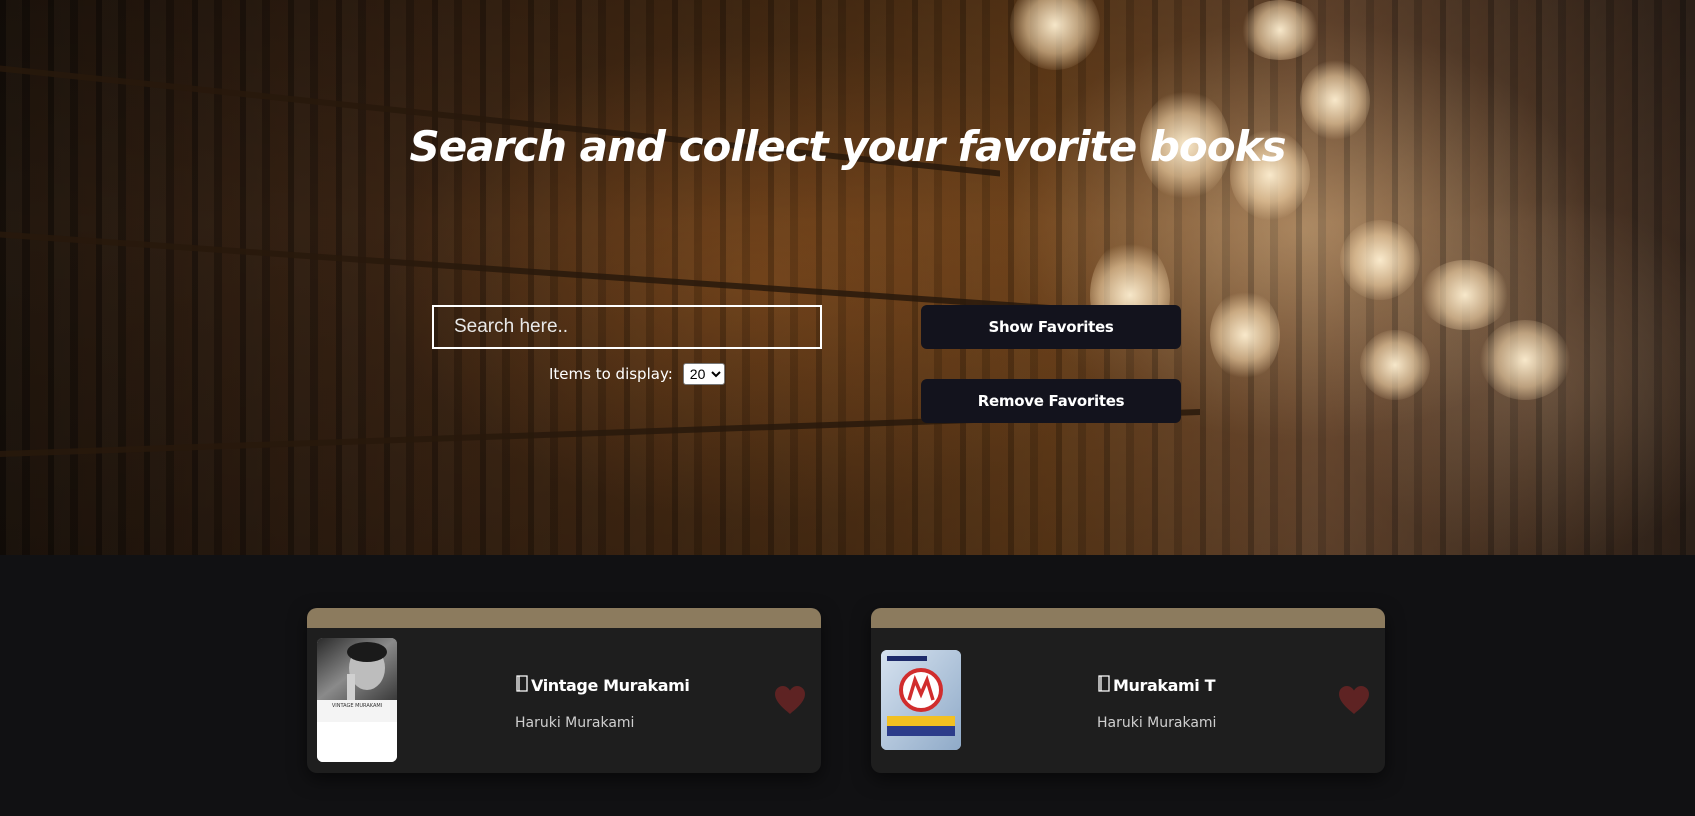  I want to click on shelf-decoration, so click(550, 273).